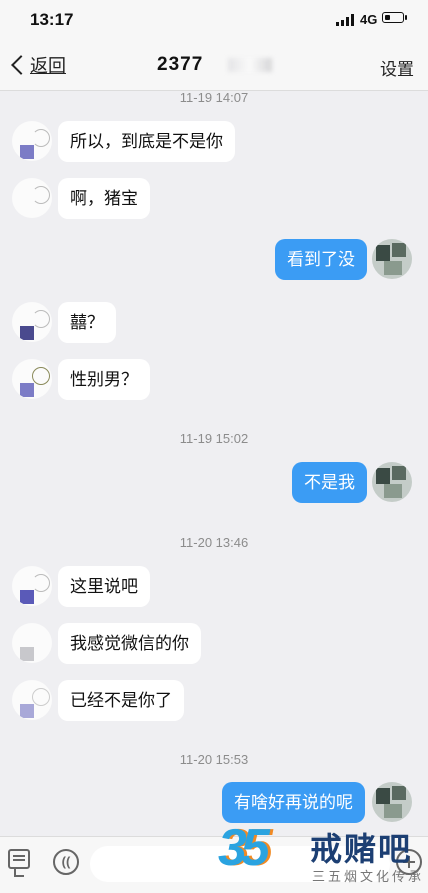 Image resolution: width=428 pixels, height=893 pixels. Describe the element at coordinates (180, 64) in the screenshot. I see `chat-title: 2377` at that location.